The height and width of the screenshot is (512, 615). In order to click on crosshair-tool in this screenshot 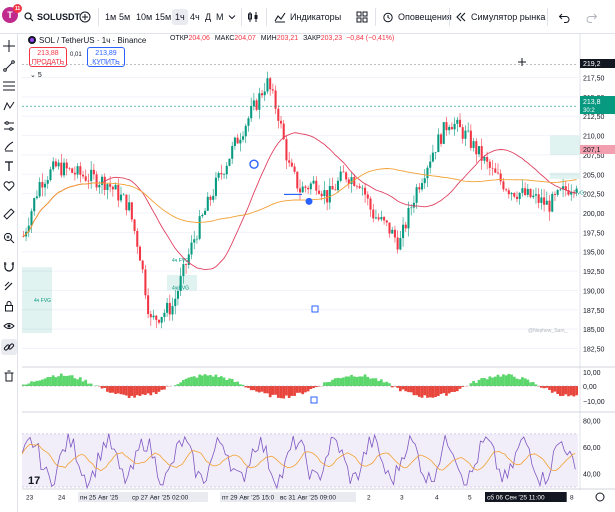, I will do `click(9, 46)`.